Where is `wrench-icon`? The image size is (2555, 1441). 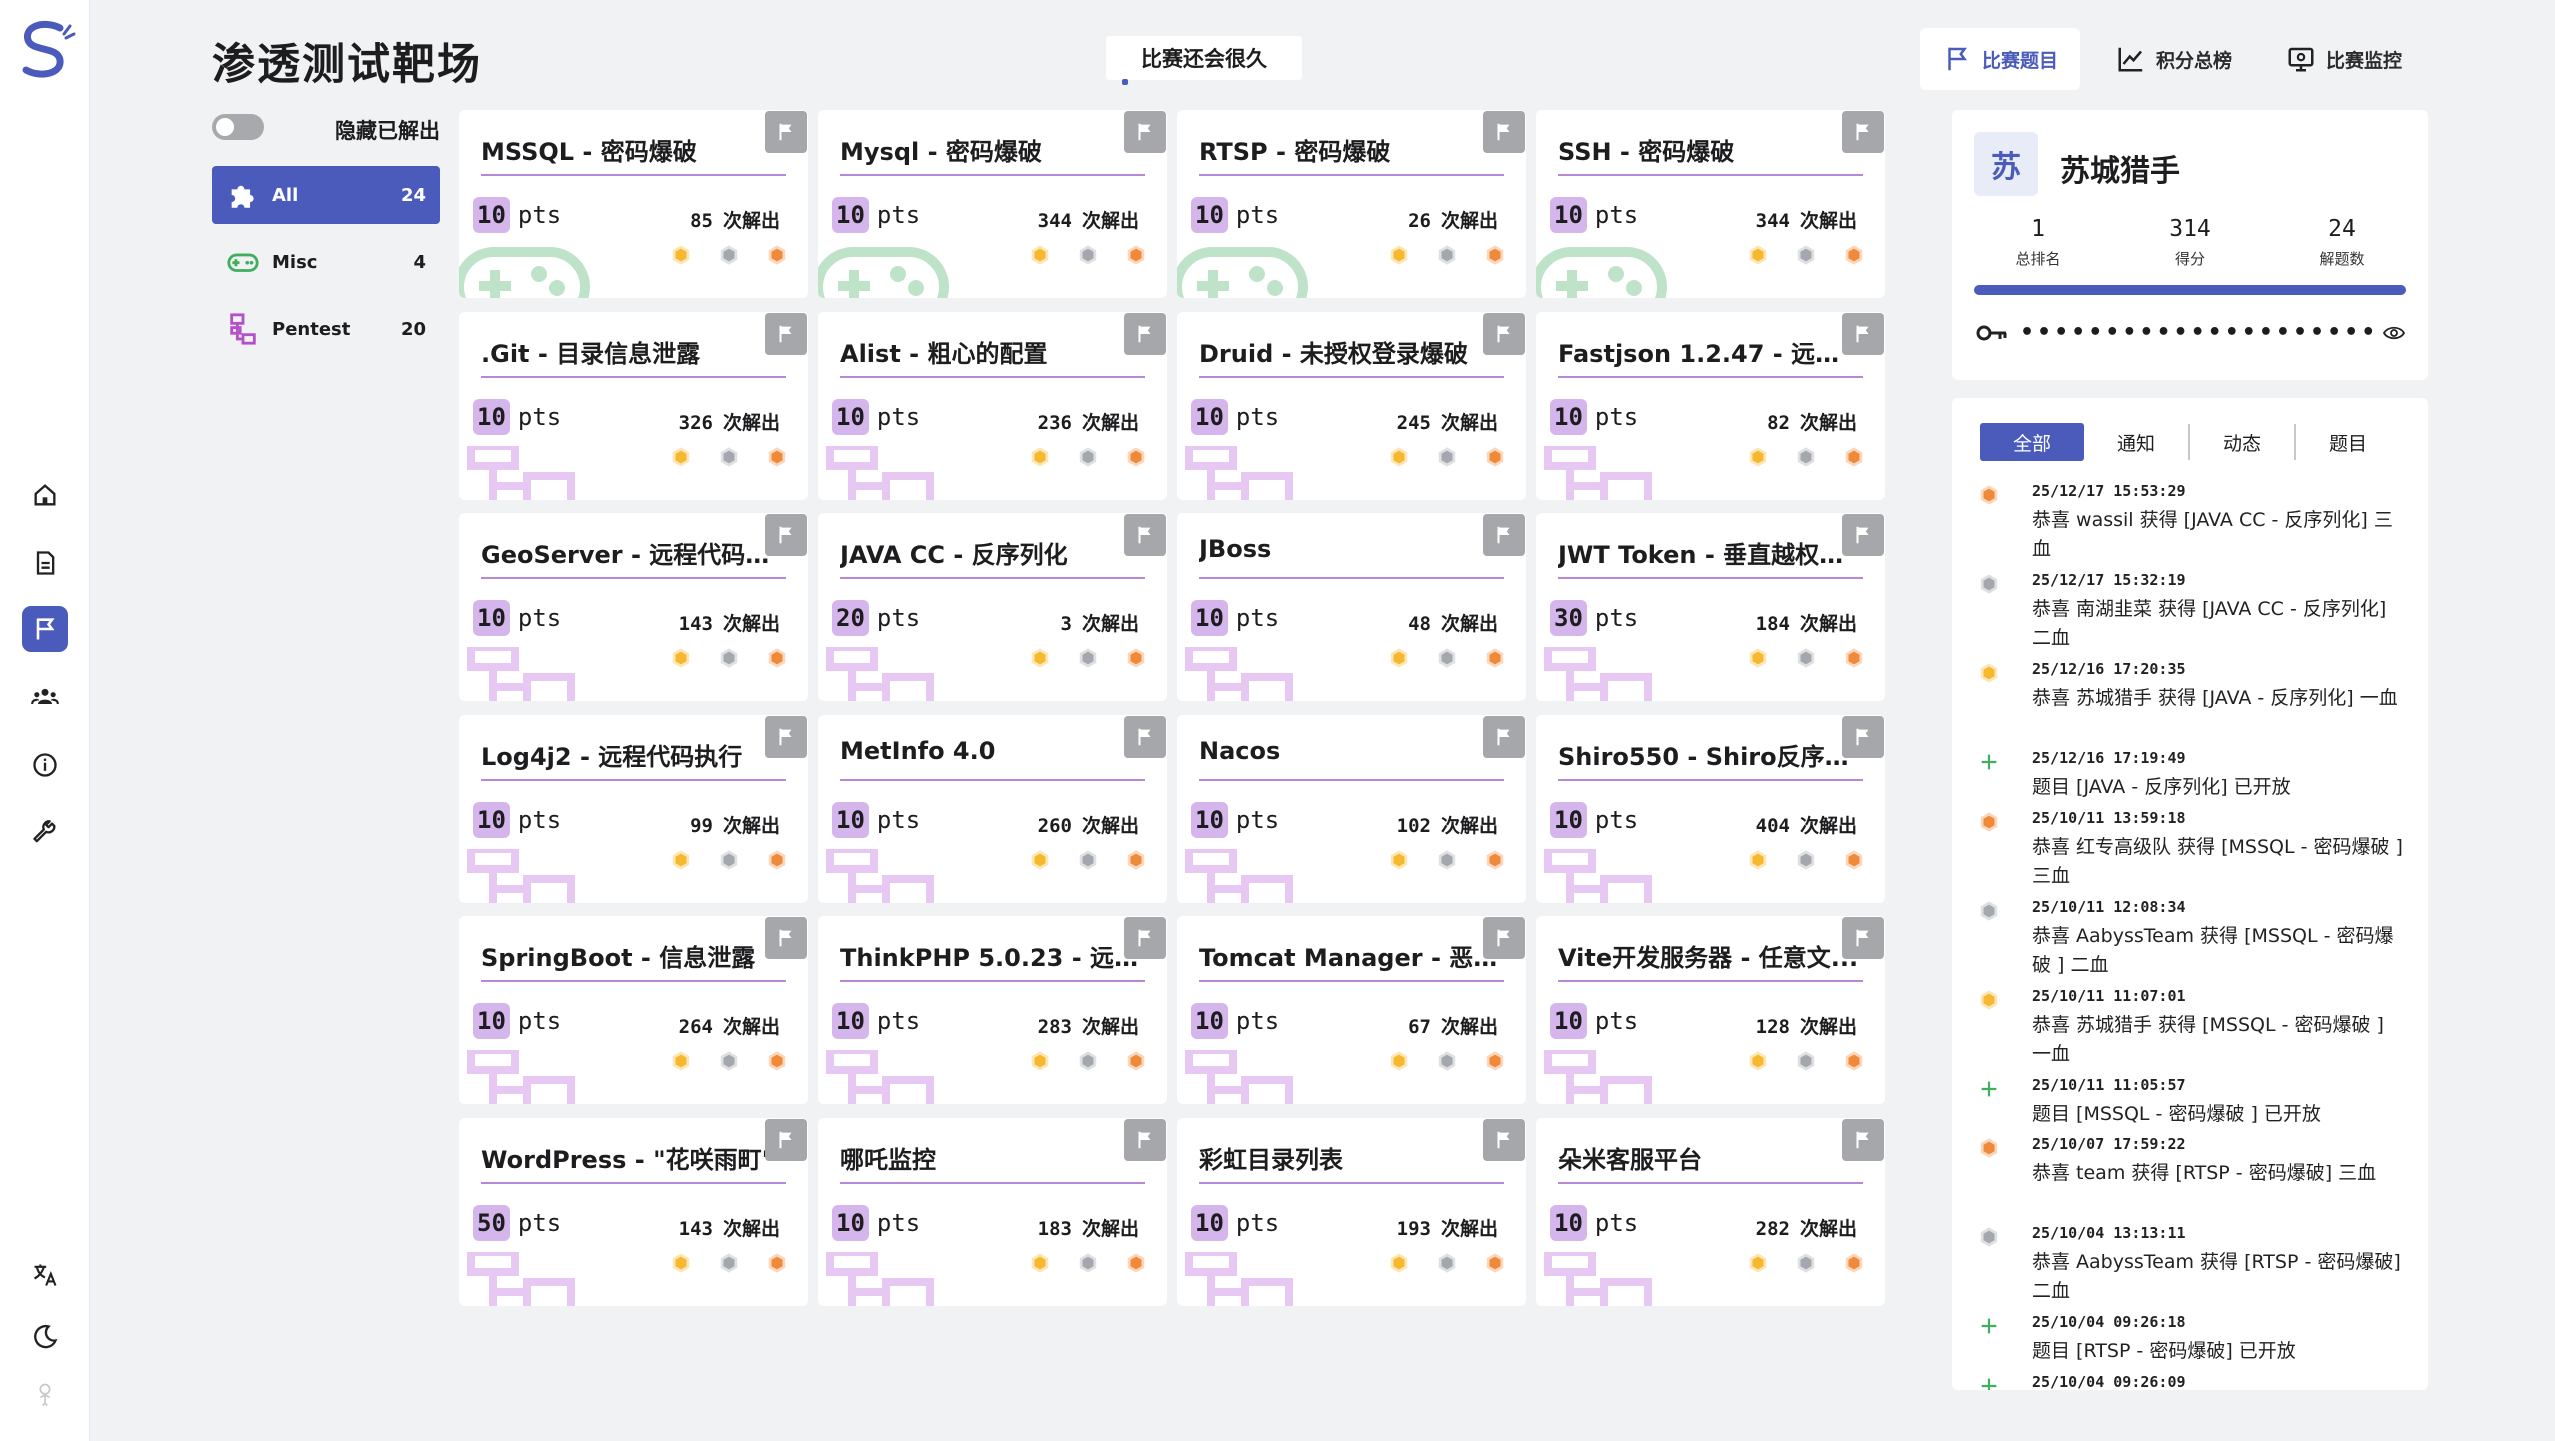
wrench-icon is located at coordinates (45, 833).